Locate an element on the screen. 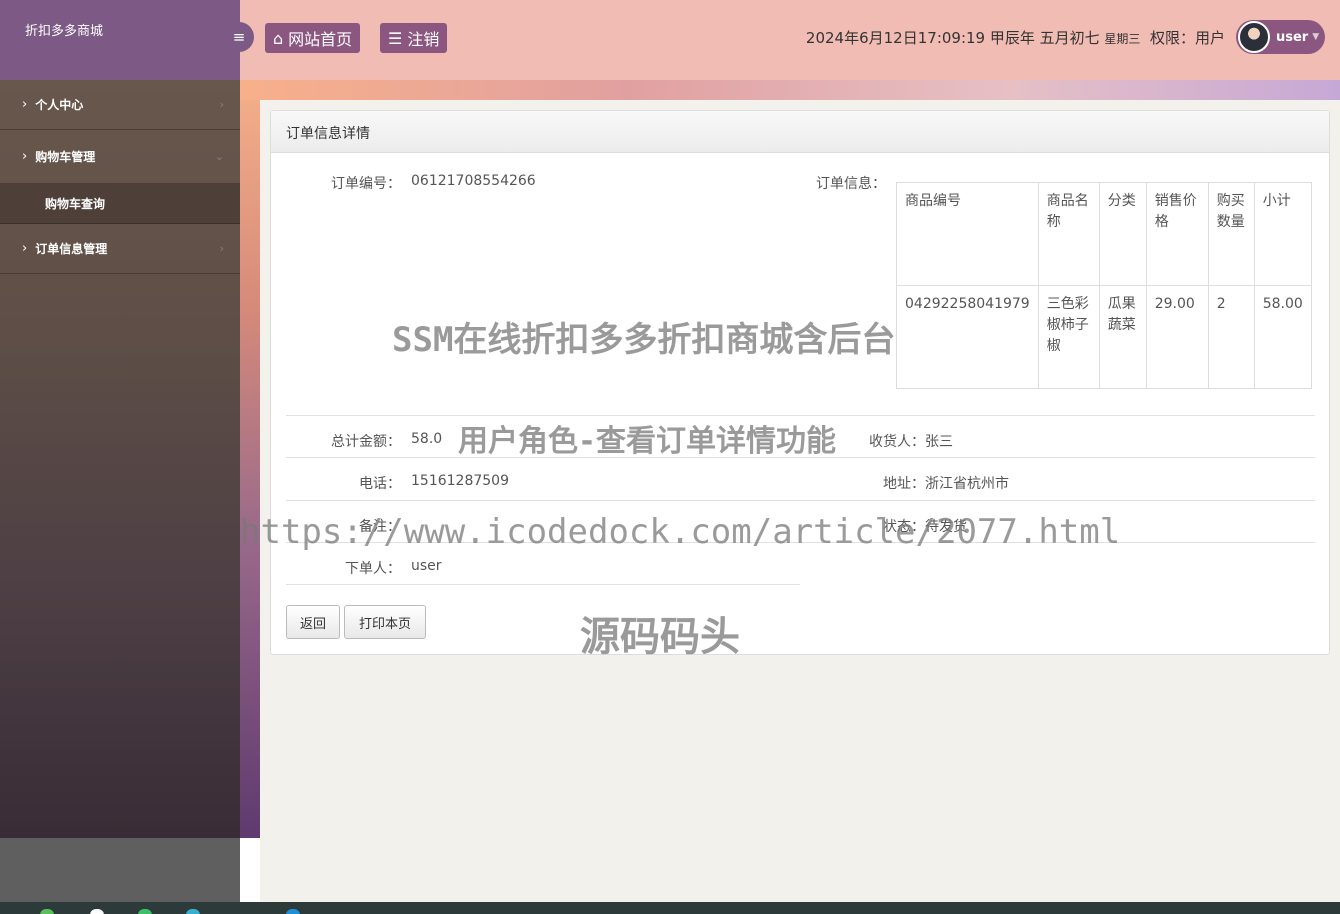 The image size is (1340, 914). sidebar-toggle-button: ≡ is located at coordinates (239, 37).